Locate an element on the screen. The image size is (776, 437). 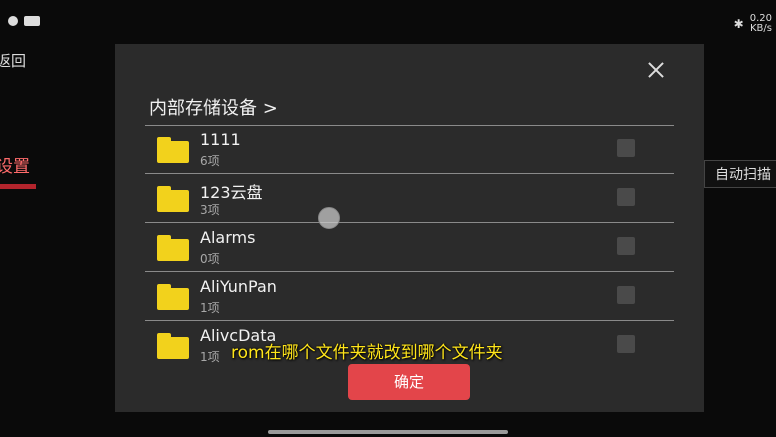
video-subtitle: rom在哪个文件夹就改到哪个文件夹 is located at coordinates (367, 353).